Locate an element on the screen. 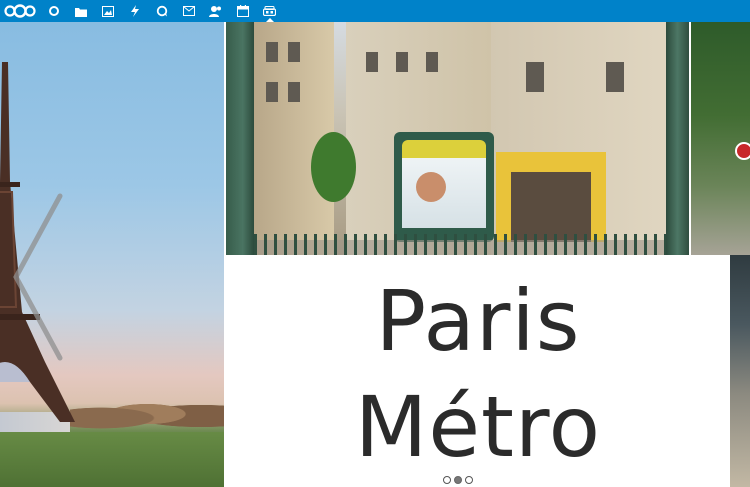 Image resolution: width=750 pixels, height=487 pixels. next-photo-edge is located at coordinates (740, 371).